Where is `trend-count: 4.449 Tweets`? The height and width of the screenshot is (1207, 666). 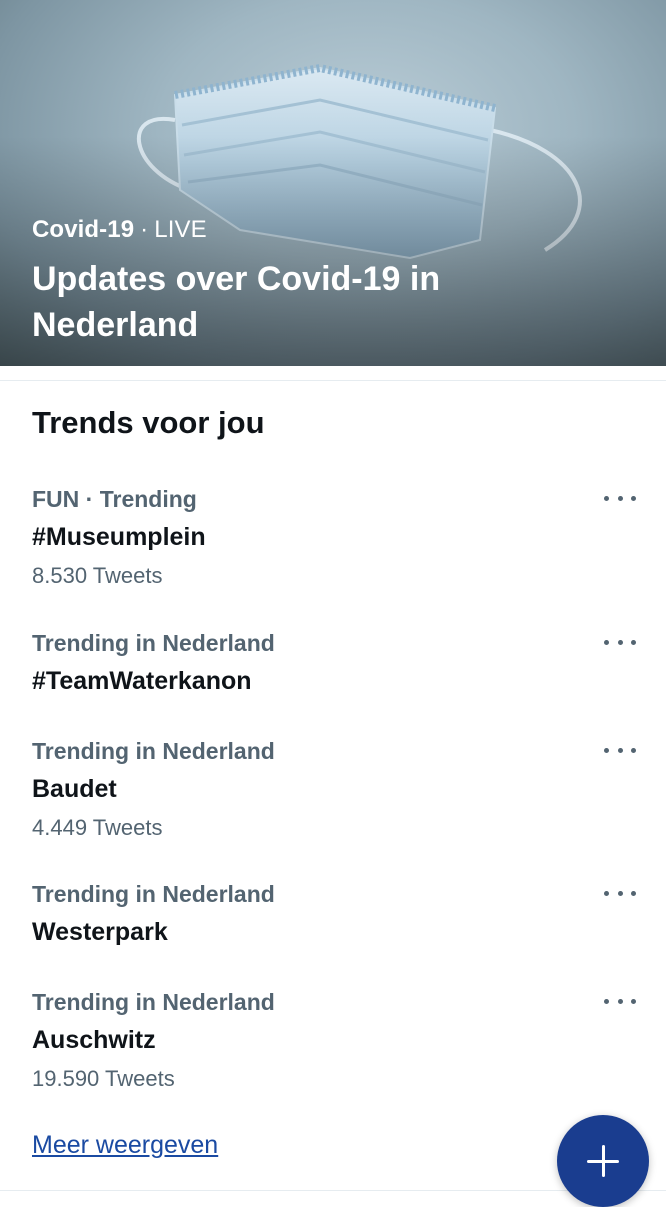
trend-count: 4.449 Tweets is located at coordinates (97, 827).